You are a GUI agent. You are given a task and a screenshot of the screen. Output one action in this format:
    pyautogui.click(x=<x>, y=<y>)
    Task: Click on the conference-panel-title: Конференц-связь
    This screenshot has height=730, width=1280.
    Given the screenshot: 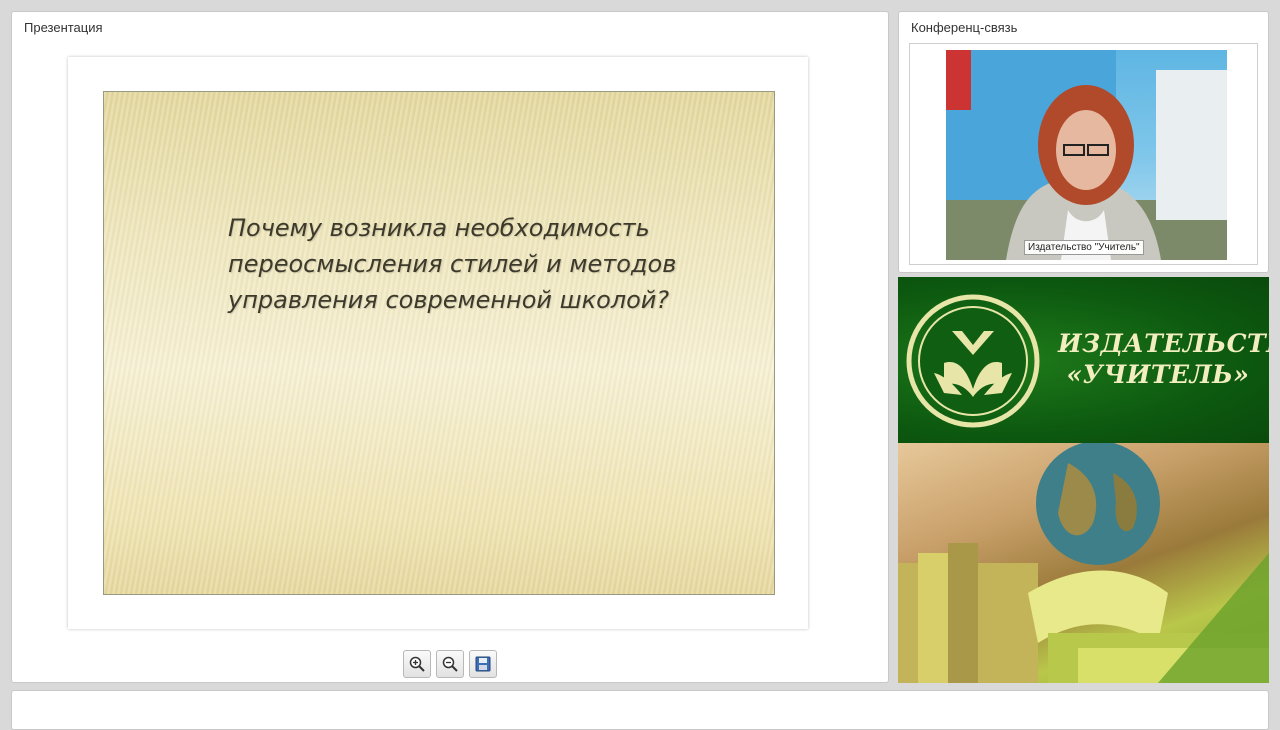 What is the action you would take?
    pyautogui.click(x=964, y=27)
    